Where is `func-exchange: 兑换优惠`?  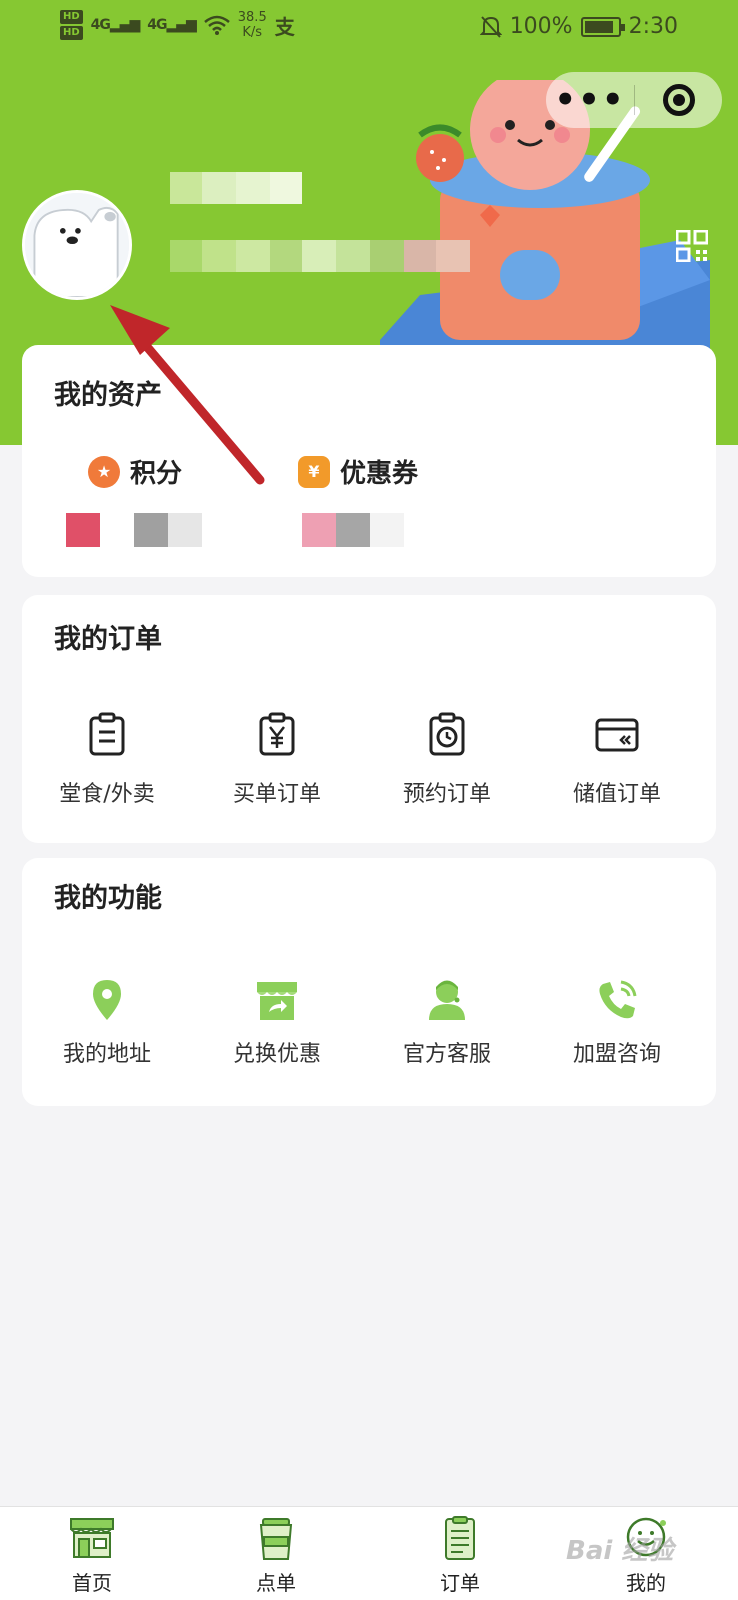
func-exchange: 兑换优惠 is located at coordinates (277, 1022).